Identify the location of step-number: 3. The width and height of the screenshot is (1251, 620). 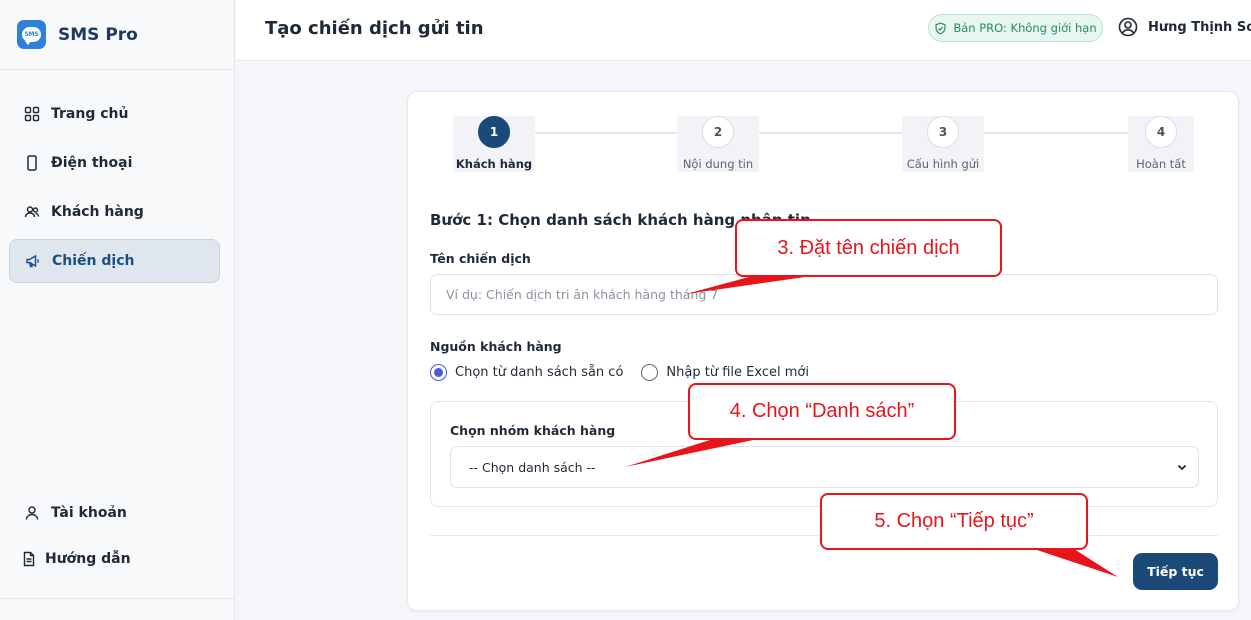
(943, 132).